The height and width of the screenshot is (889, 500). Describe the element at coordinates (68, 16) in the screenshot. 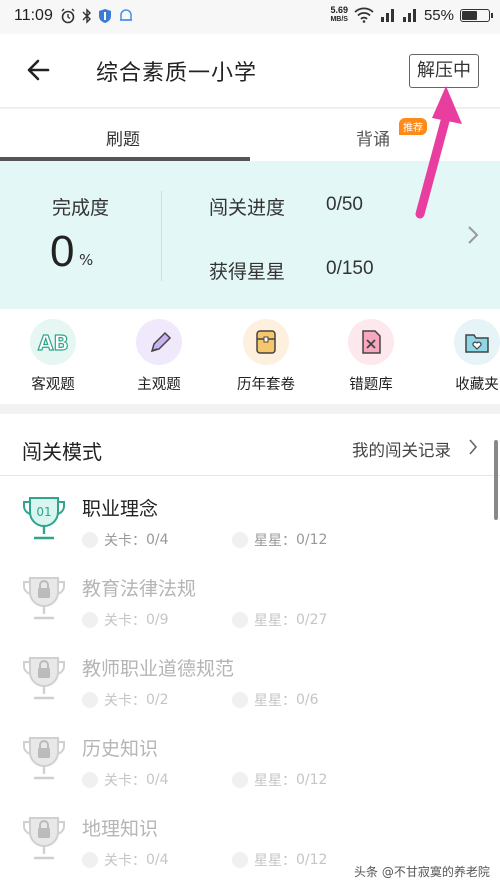

I see `alarm-icon` at that location.